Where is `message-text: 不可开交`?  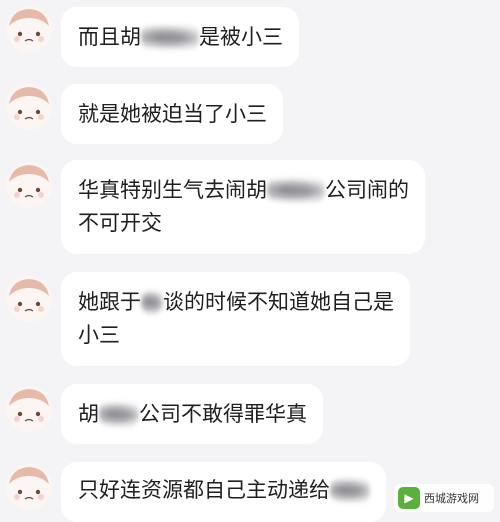 message-text: 不可开交 is located at coordinates (120, 223).